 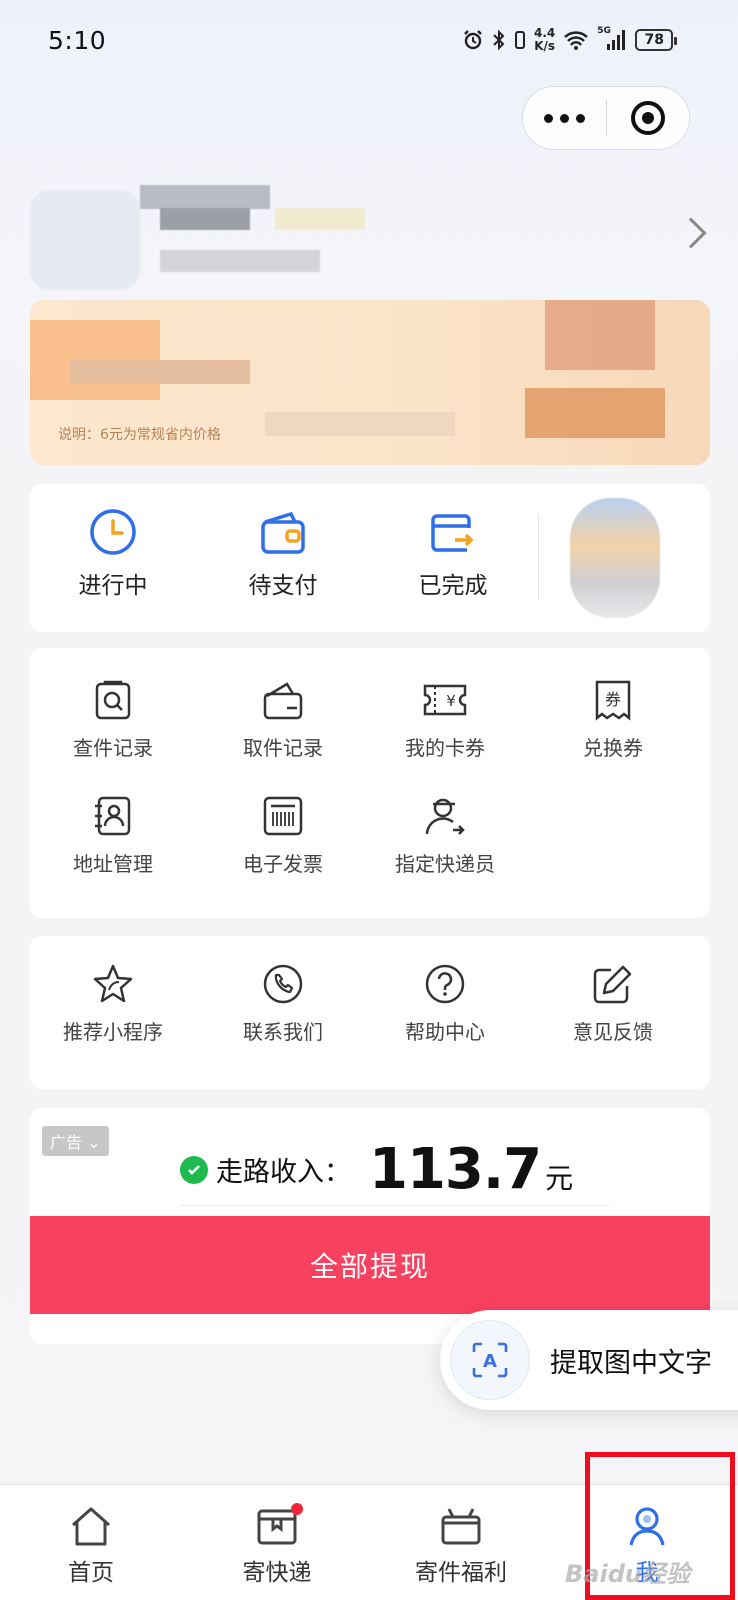 I want to click on net-speed-unit: K/s, so click(x=545, y=46).